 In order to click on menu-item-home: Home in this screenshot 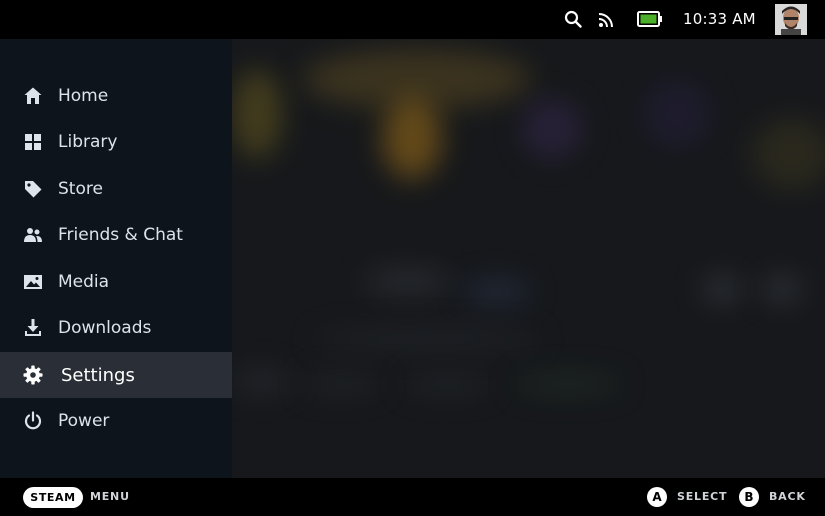, I will do `click(116, 96)`.